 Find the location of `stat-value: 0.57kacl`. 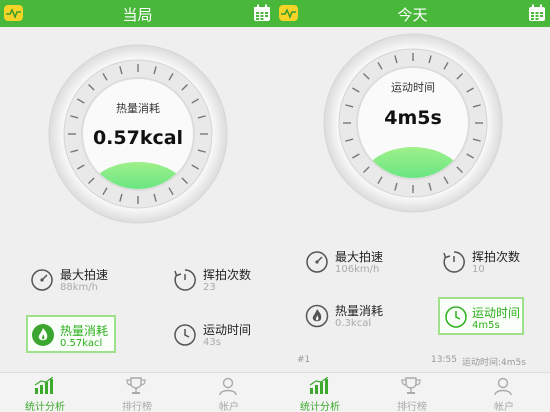

stat-value: 0.57kacl is located at coordinates (81, 343).